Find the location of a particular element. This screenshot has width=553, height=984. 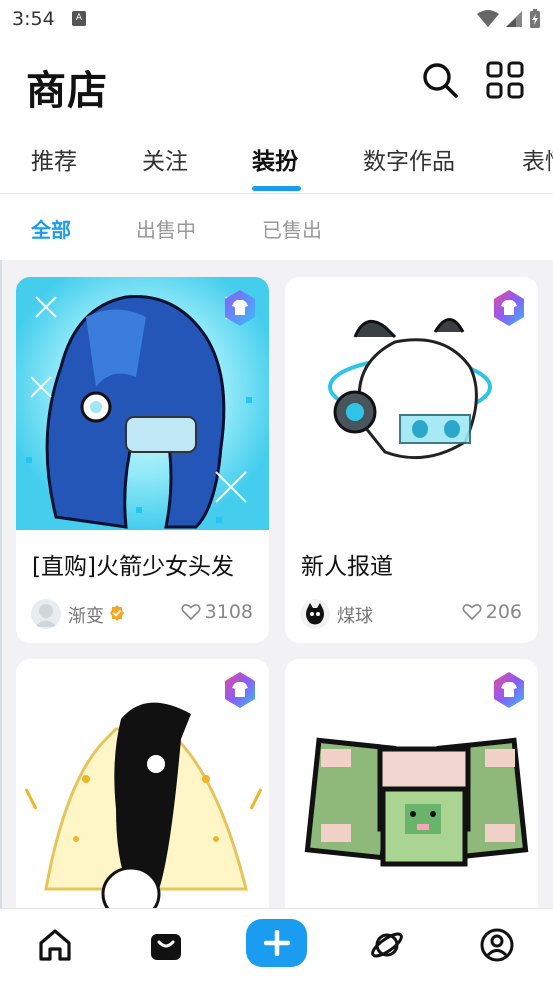

tab-recommend: 推荐 is located at coordinates (54, 159).